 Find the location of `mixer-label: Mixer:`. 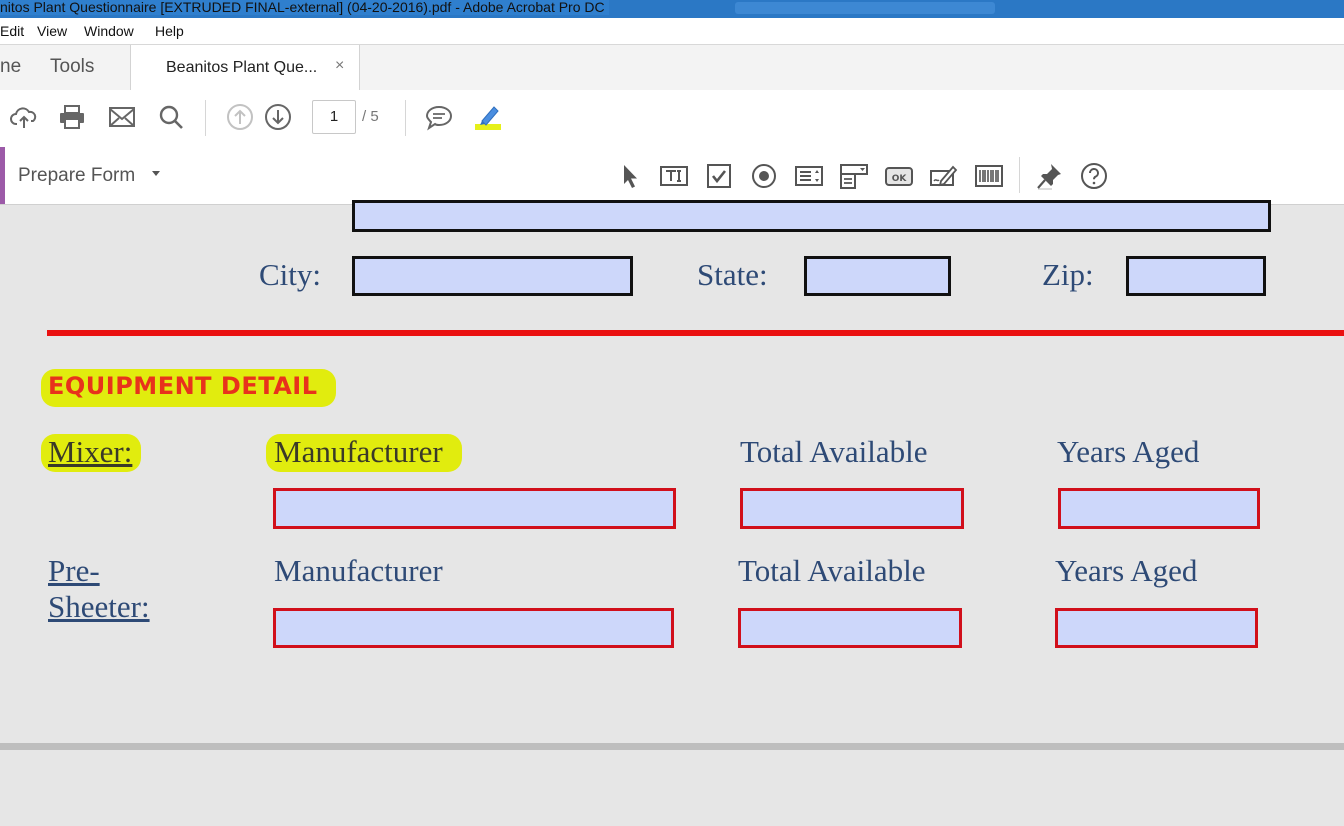

mixer-label: Mixer: is located at coordinates (90, 451).